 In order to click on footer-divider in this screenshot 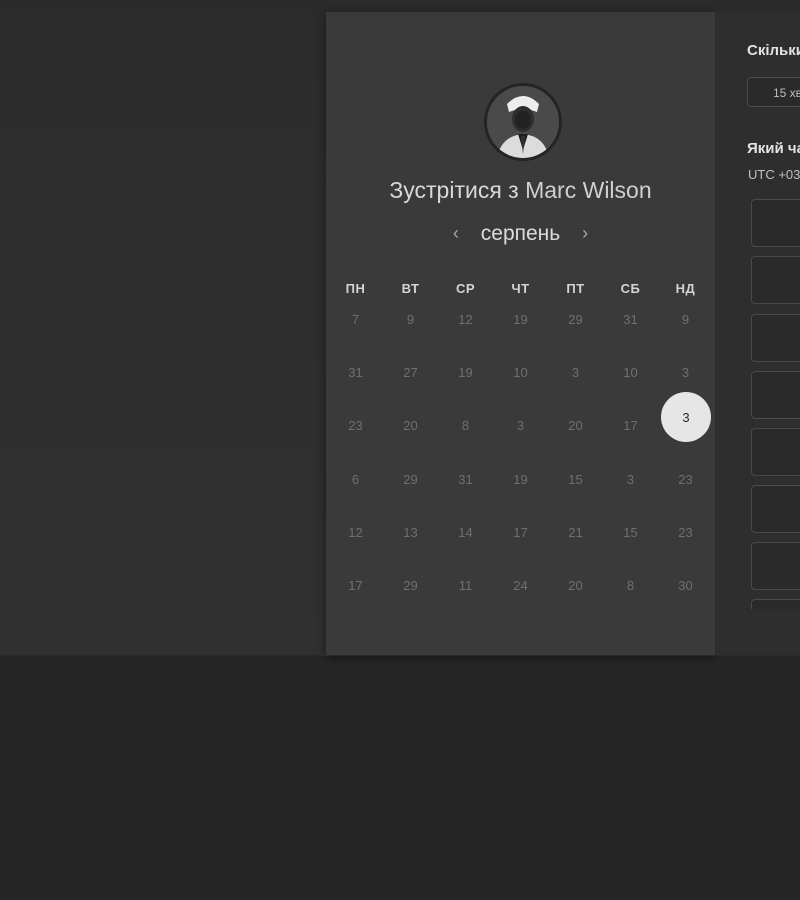, I will do `click(400, 655)`.